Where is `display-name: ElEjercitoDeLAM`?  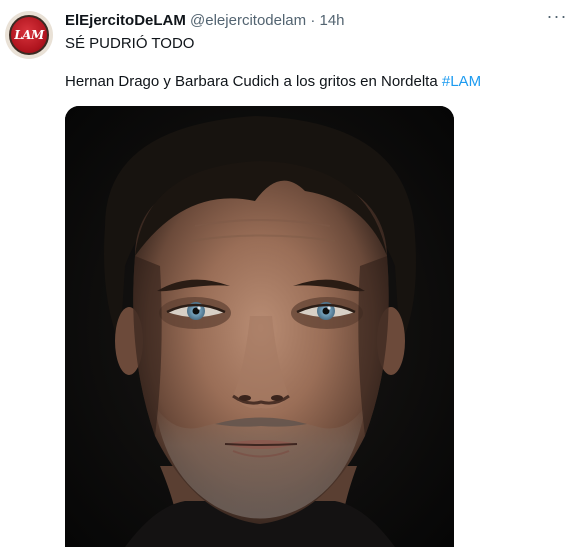 display-name: ElEjercitoDeLAM is located at coordinates (125, 20).